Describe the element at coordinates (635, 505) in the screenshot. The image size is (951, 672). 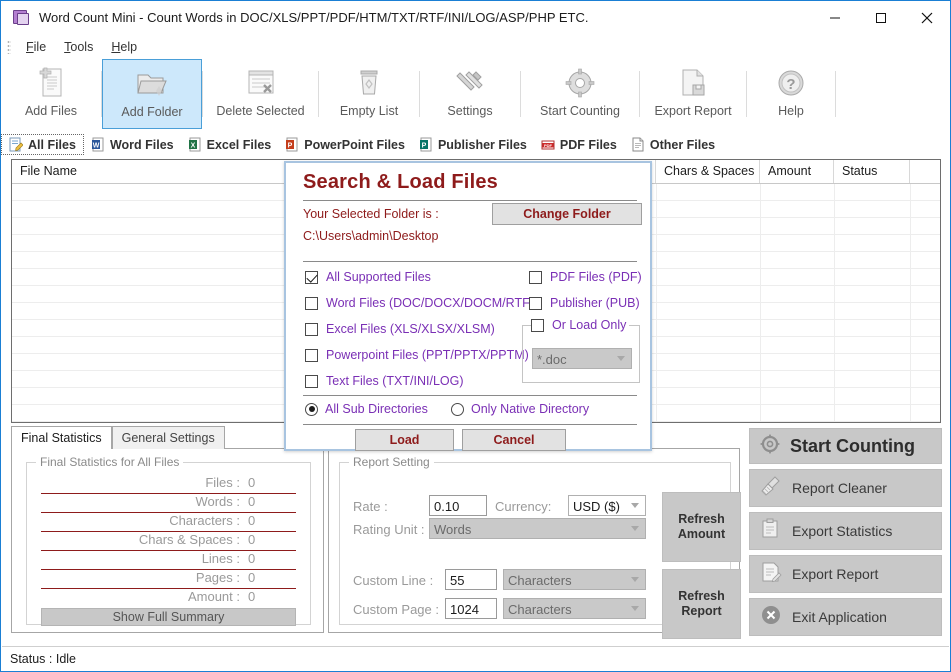
I see `chevron-down-icon` at that location.